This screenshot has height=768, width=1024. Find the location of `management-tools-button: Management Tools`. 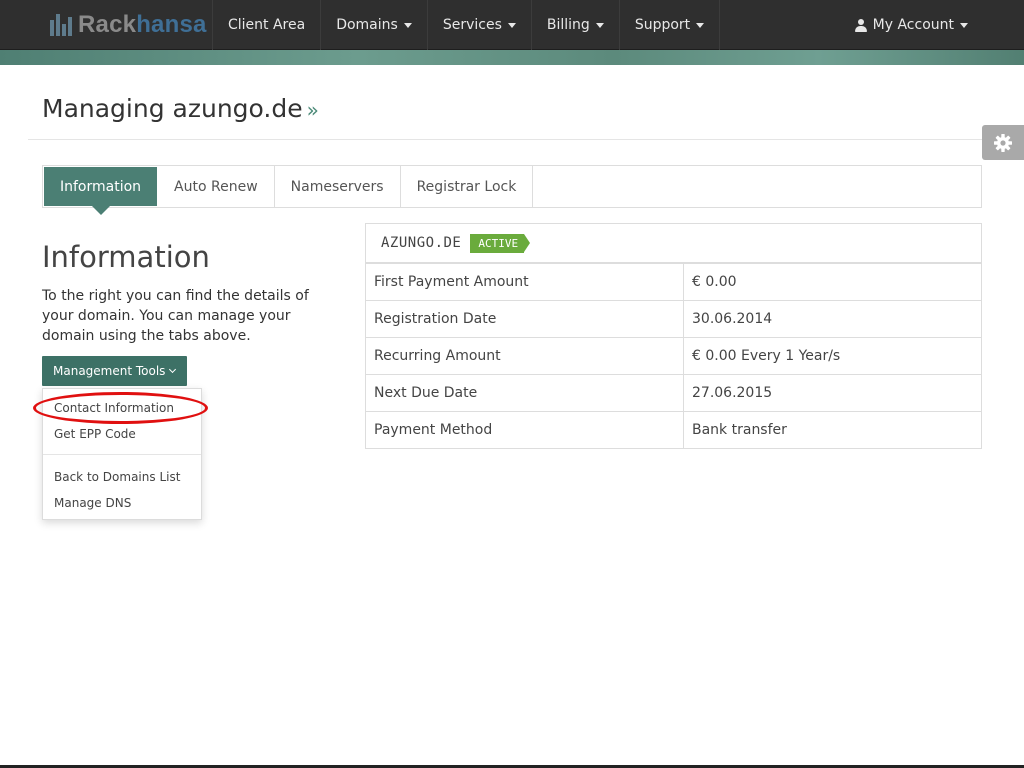

management-tools-button: Management Tools is located at coordinates (114, 371).